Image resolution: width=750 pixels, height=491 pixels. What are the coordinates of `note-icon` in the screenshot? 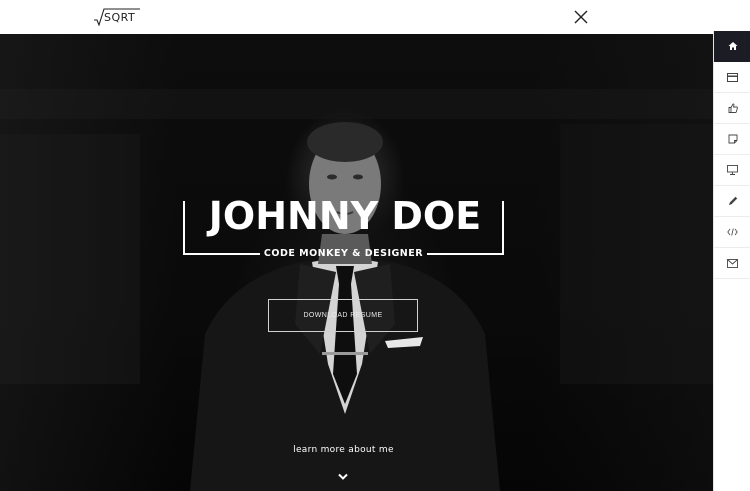 It's located at (732, 139).